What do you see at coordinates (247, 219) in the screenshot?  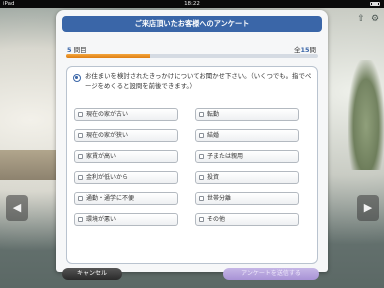 I see `option-checkbox: その他` at bounding box center [247, 219].